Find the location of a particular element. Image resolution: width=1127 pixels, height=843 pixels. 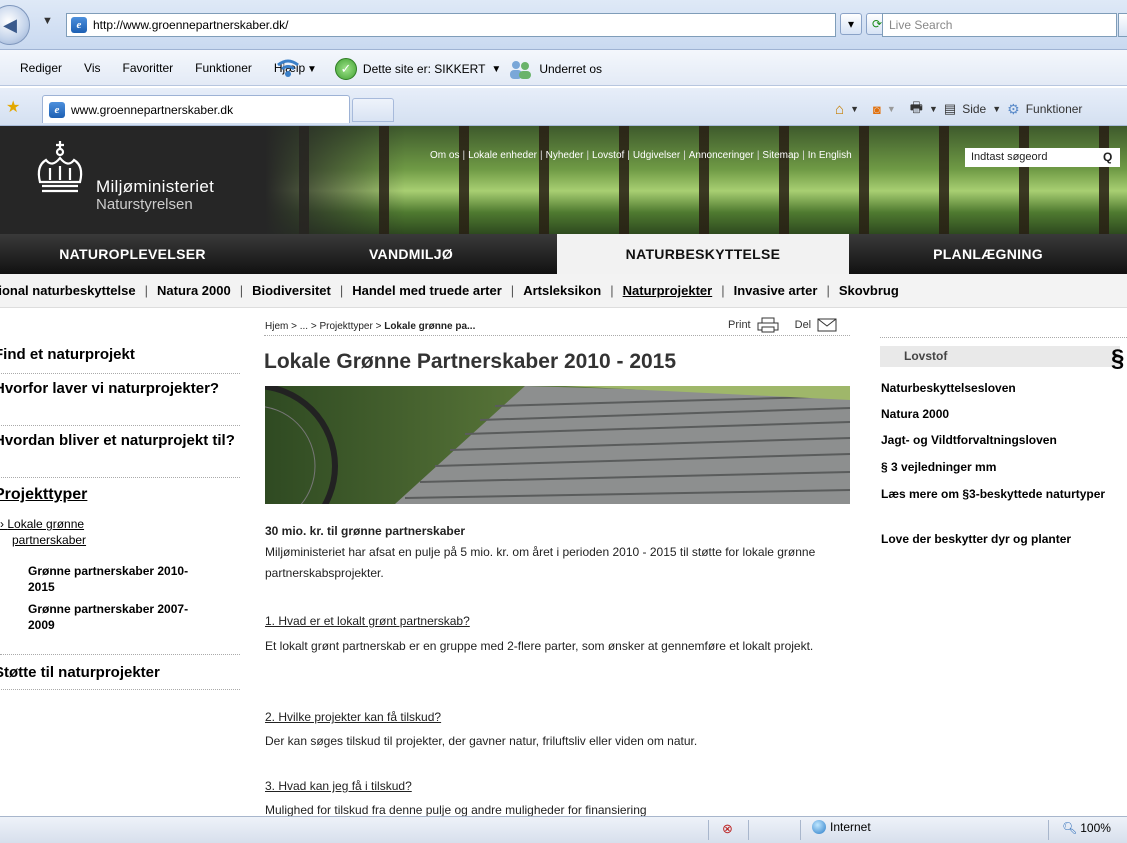

left-nav-label: Find et naturprojekt is located at coordinates (67, 354).